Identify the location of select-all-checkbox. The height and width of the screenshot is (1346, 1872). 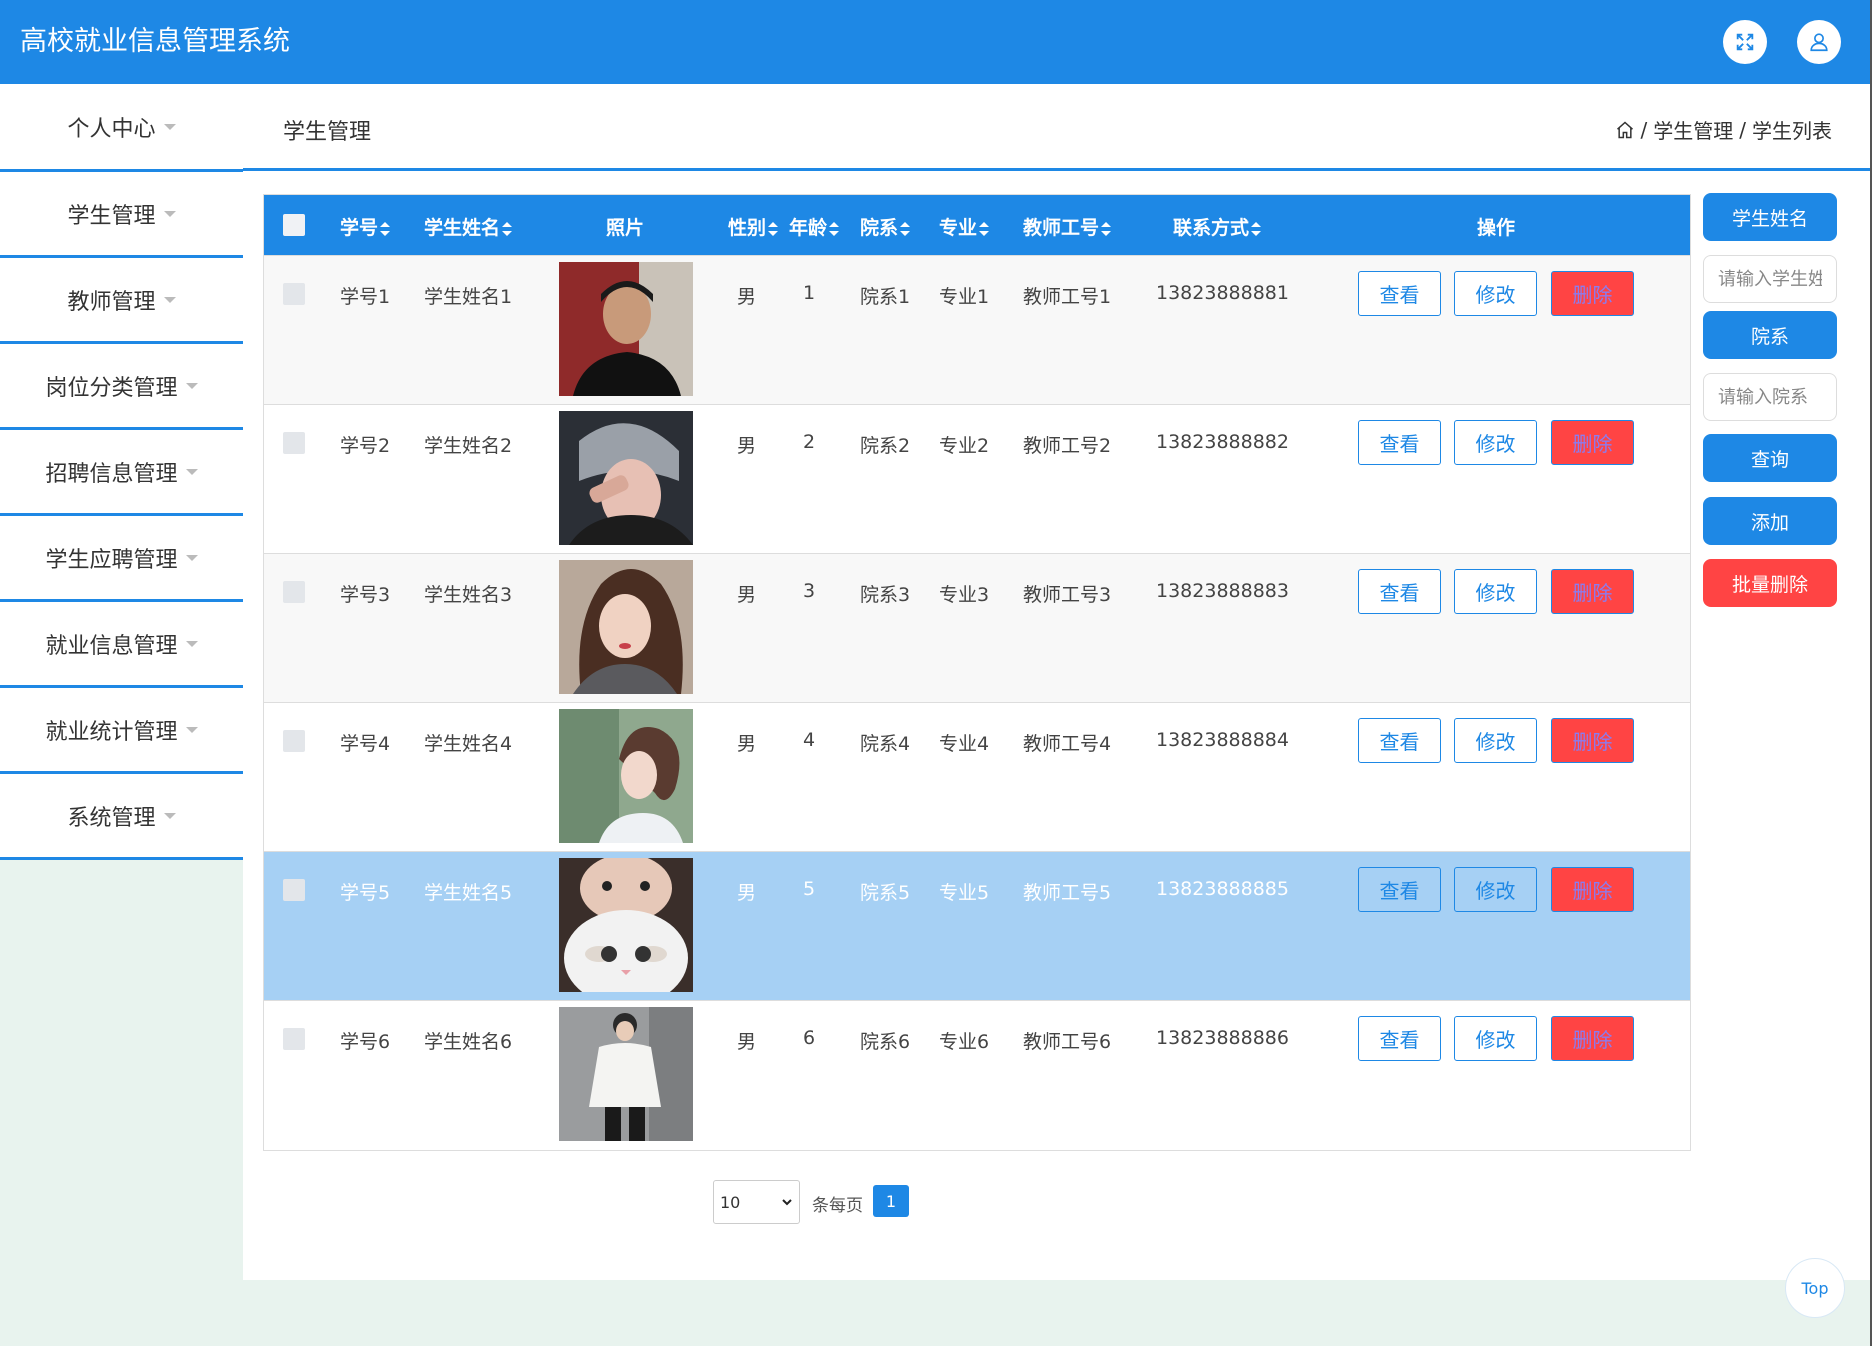
(294, 225).